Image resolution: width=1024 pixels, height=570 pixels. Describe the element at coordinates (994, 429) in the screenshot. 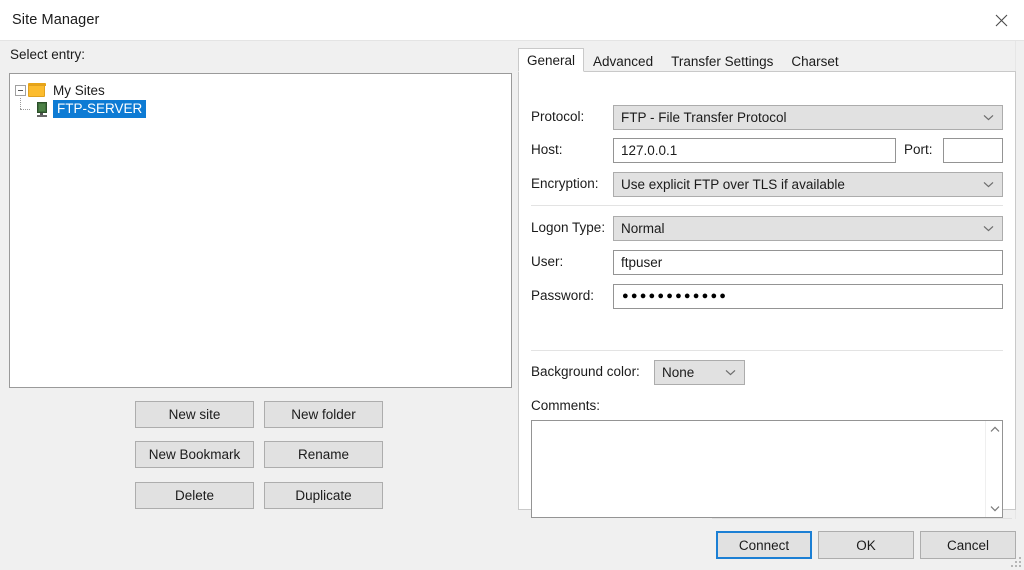

I see `scroll-up-icon` at that location.